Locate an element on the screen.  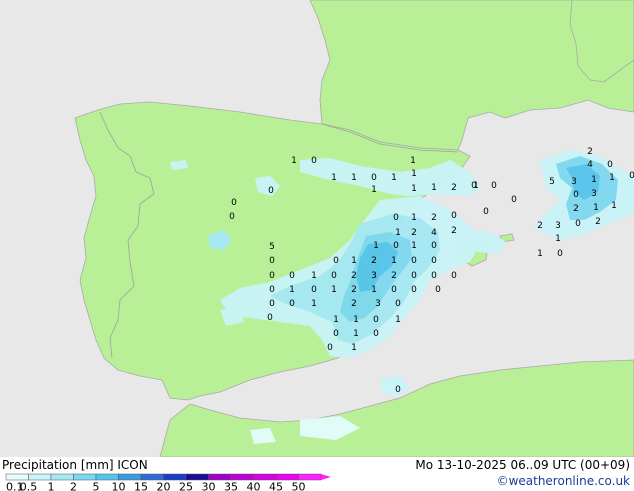
legend-tick-label: 40 is located at coordinates (254, 486).